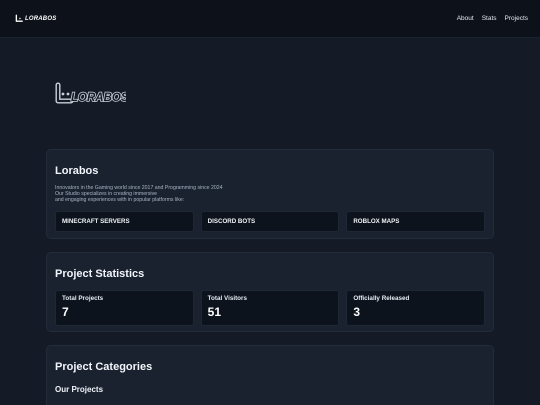  What do you see at coordinates (41, 18) in the screenshot?
I see `brand-name: LORABOS` at bounding box center [41, 18].